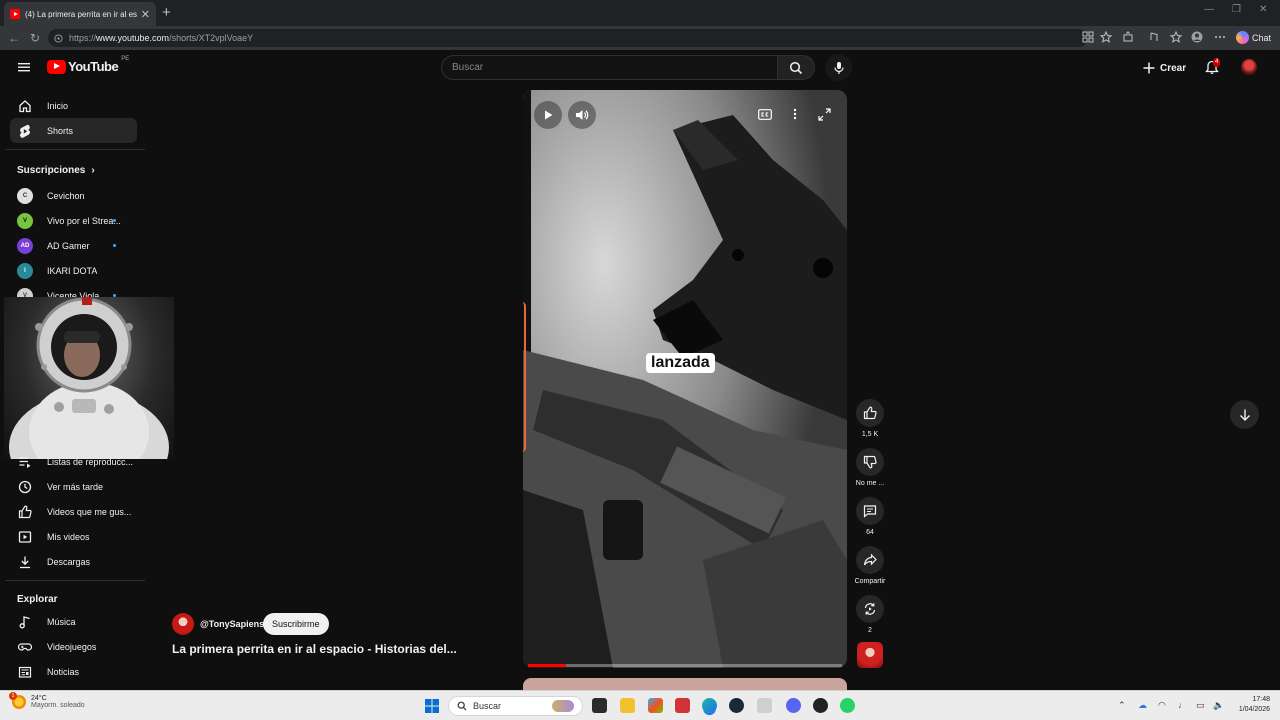 This screenshot has width=1280, height=720. What do you see at coordinates (1088, 37) in the screenshot?
I see `apps-icon` at bounding box center [1088, 37].